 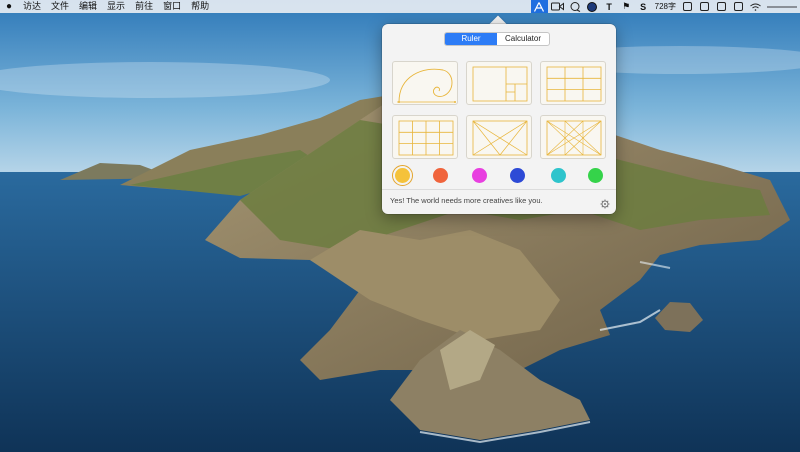 I want to click on ruler-app-icon, so click(x=539, y=6).